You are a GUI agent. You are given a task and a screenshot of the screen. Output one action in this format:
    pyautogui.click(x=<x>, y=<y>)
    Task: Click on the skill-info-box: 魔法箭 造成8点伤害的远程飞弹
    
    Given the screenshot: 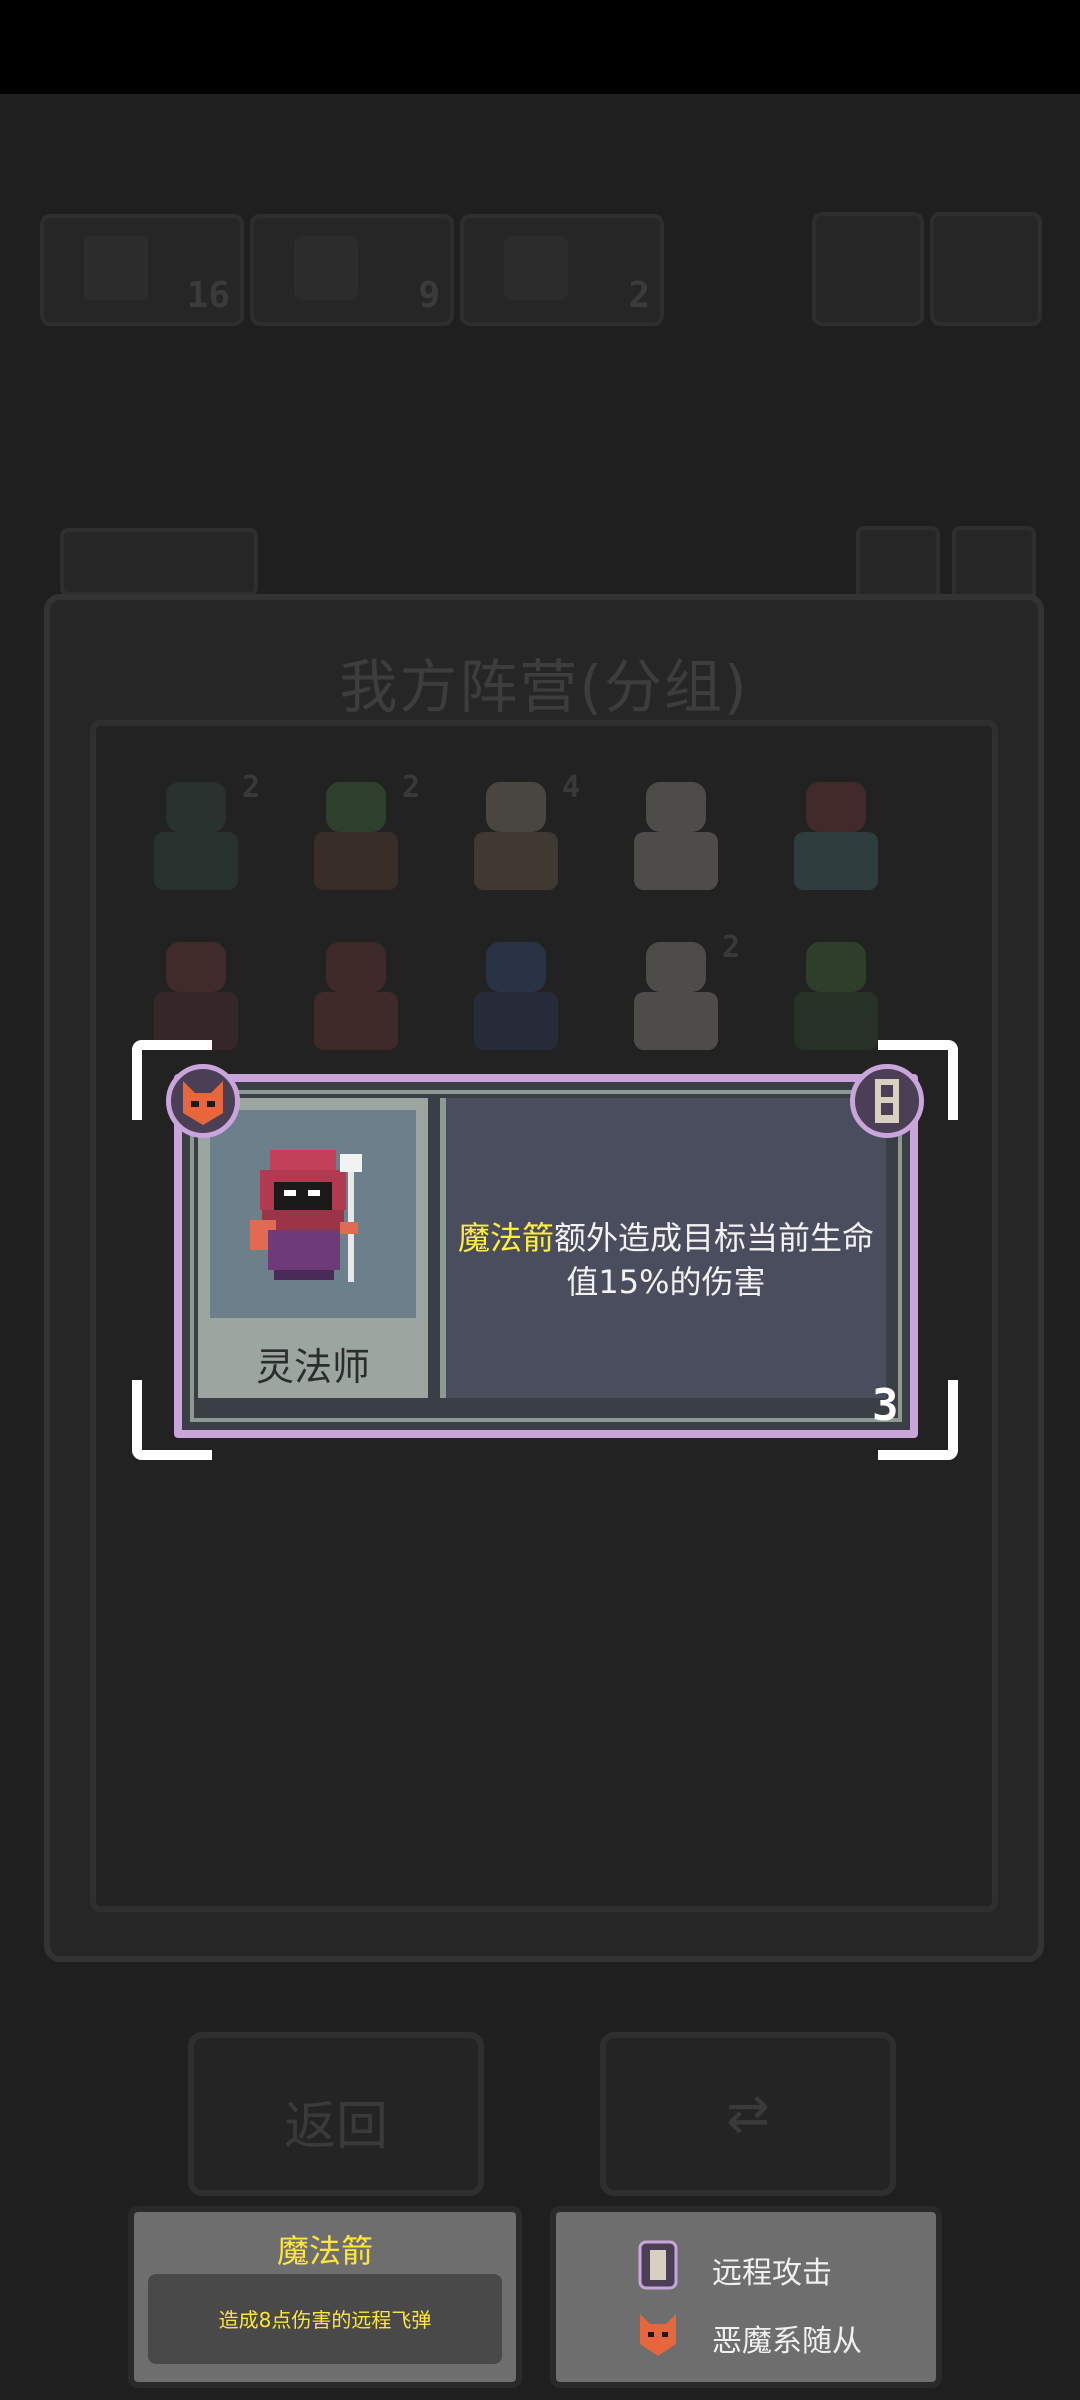 What is the action you would take?
    pyautogui.click(x=325, y=2297)
    